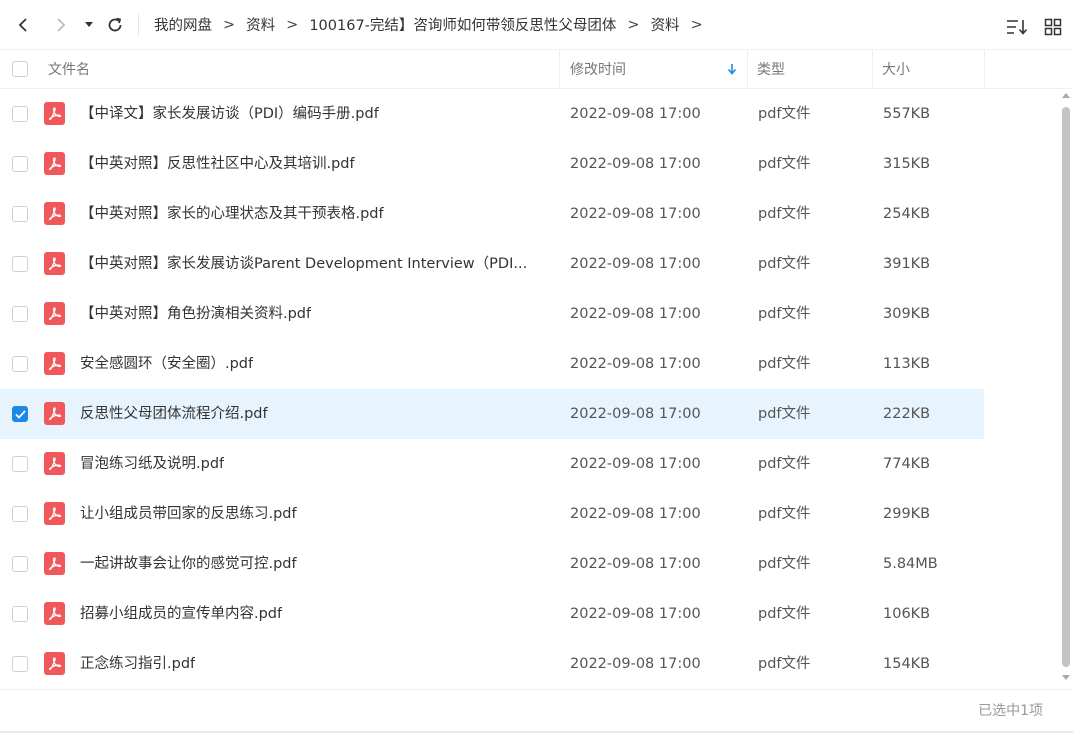 This screenshot has height=733, width=1073. I want to click on checkmark-icon, so click(20, 414).